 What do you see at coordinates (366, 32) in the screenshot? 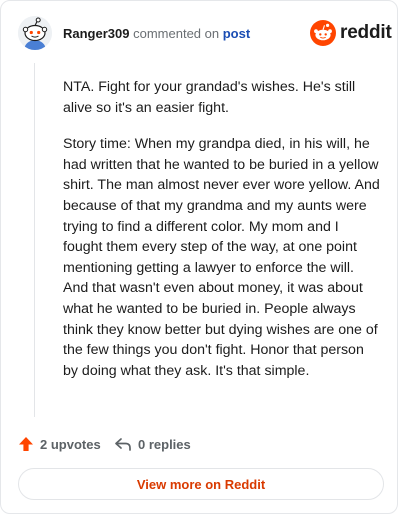
I see `reddit-wordmark: reddit` at bounding box center [366, 32].